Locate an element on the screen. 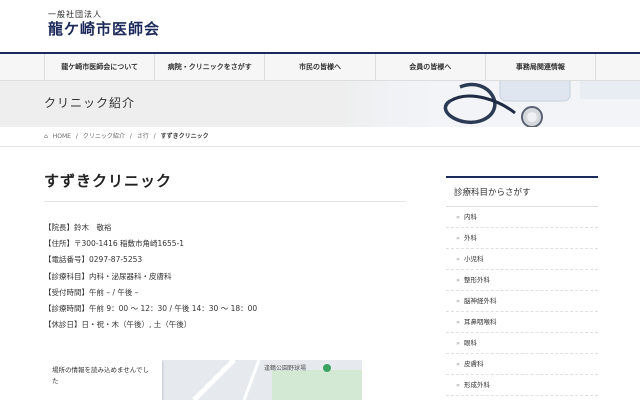 The width and height of the screenshot is (640, 400). sidebar-item-pediatrics: » 小児科 is located at coordinates (522, 259).